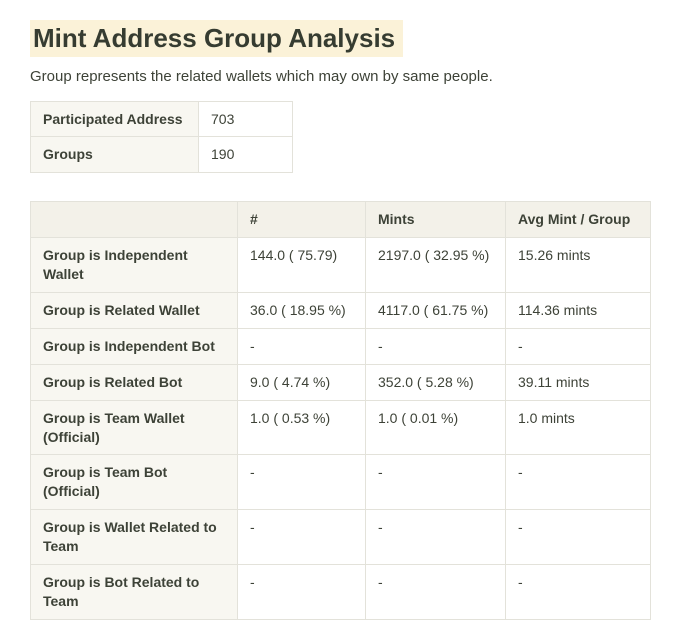  I want to click on row-label: Group is Independent Bot, so click(134, 346).